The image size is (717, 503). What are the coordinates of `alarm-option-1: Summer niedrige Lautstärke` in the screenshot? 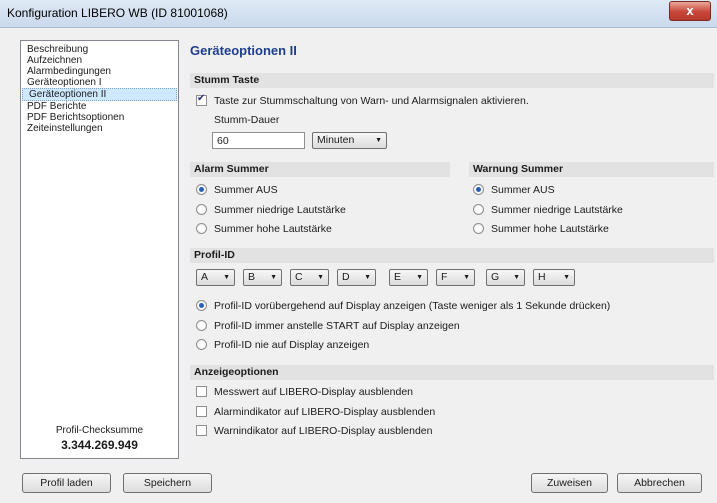 It's located at (271, 209).